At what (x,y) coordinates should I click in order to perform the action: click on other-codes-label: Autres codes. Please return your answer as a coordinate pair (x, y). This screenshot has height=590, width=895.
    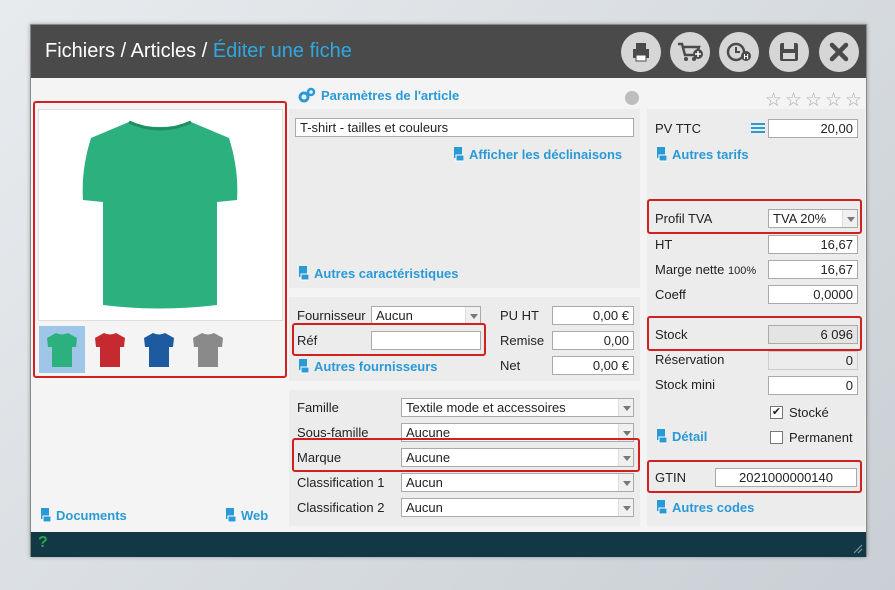
    Looking at the image, I should click on (713, 507).